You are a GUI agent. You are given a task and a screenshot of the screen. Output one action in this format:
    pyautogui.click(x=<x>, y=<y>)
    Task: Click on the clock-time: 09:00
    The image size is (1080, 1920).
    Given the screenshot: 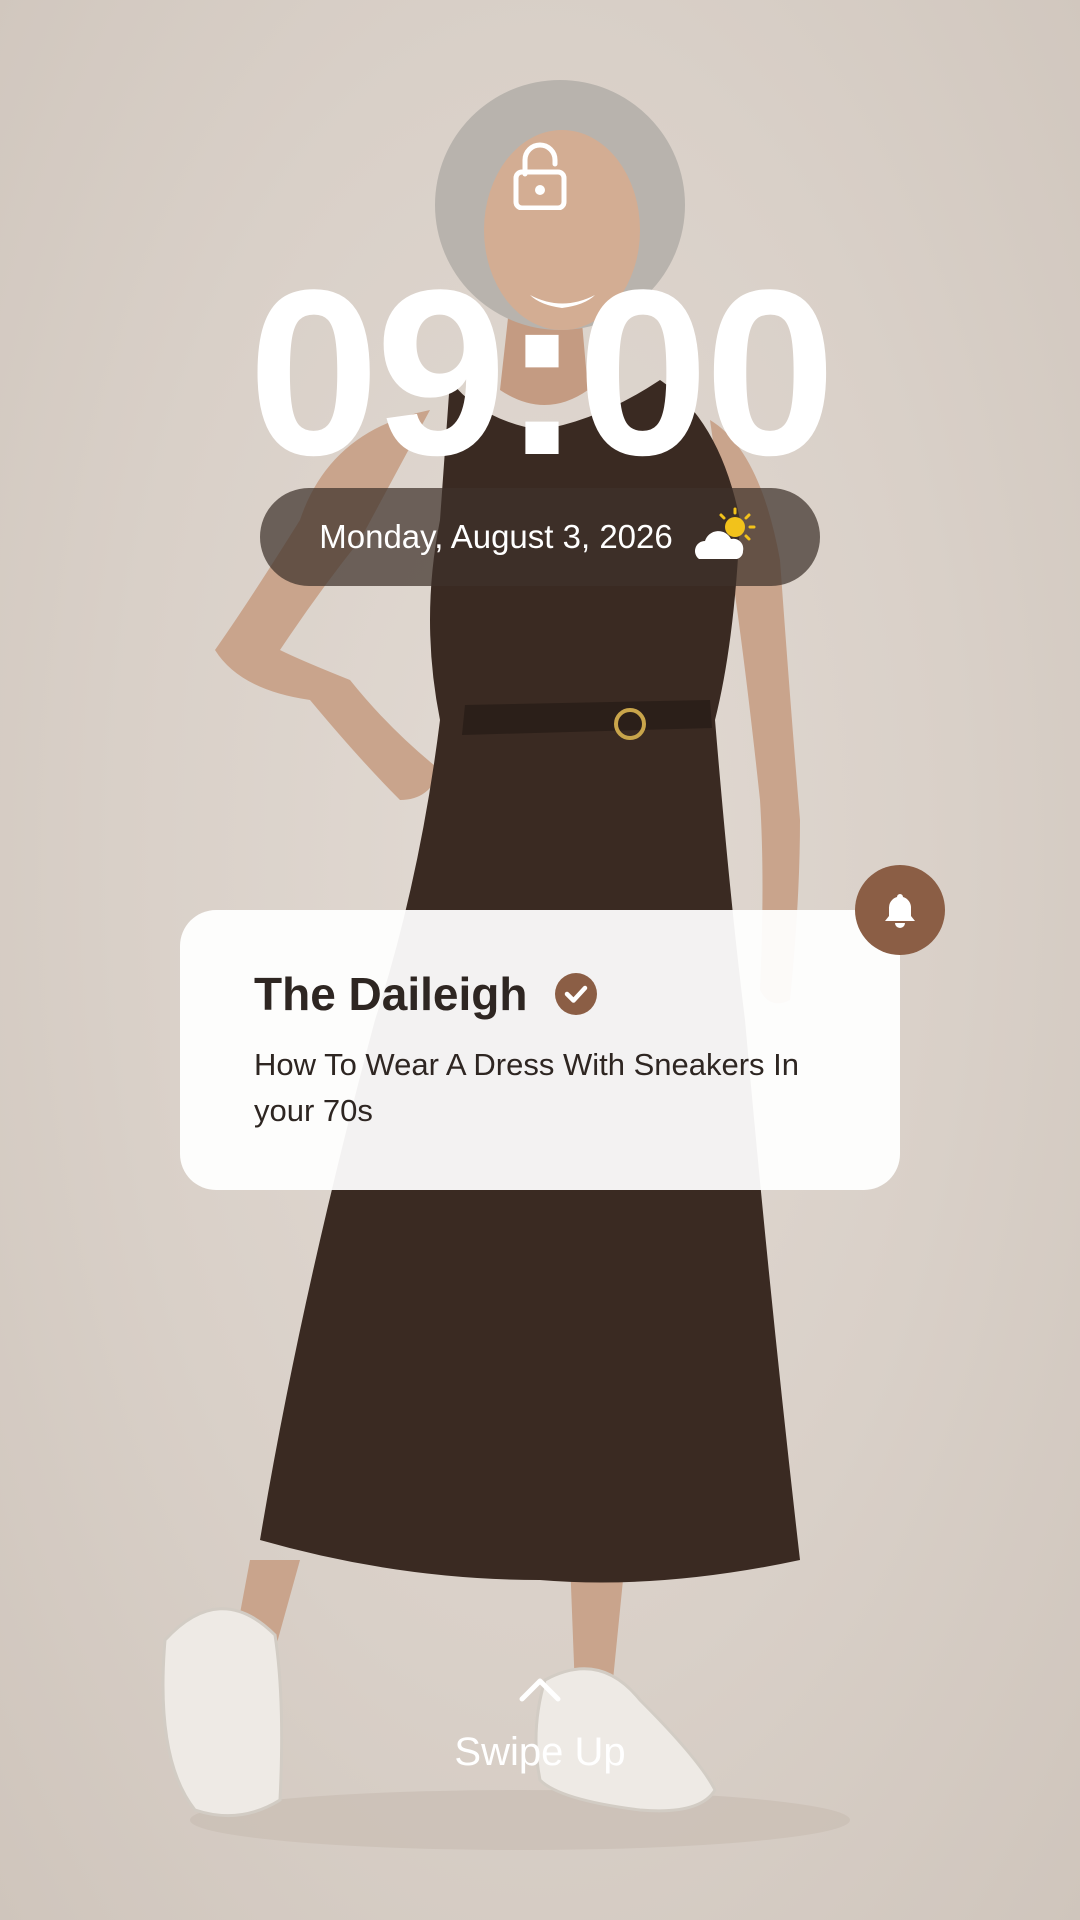 What is the action you would take?
    pyautogui.click(x=542, y=373)
    